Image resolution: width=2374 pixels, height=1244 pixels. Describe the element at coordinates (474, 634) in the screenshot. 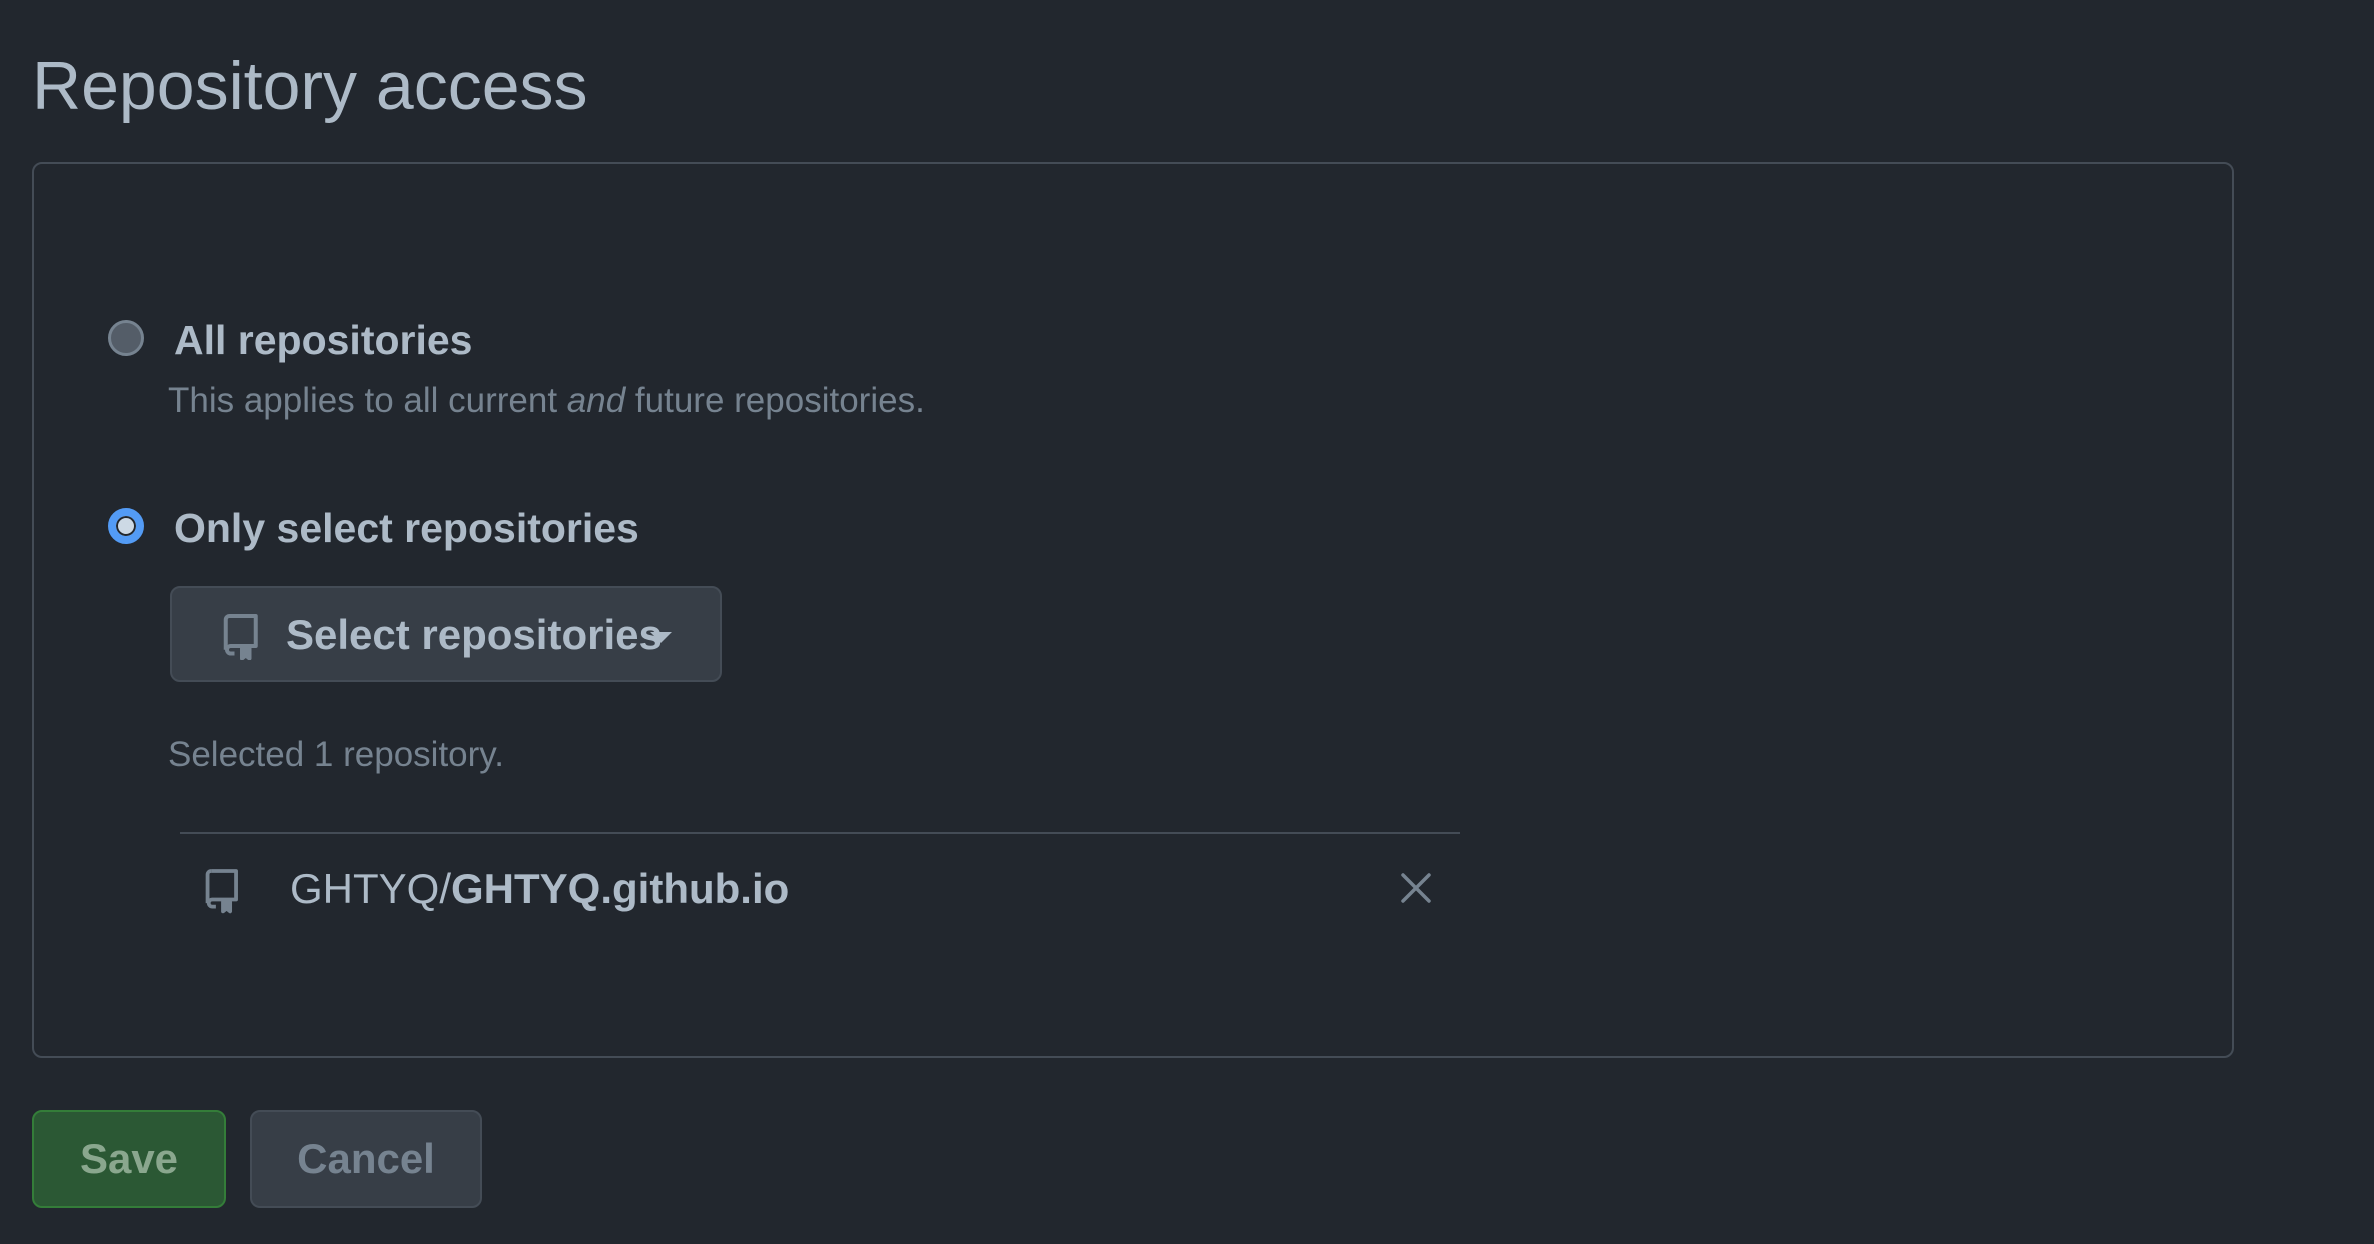

I see `select-repositories-label: Select repositories` at that location.